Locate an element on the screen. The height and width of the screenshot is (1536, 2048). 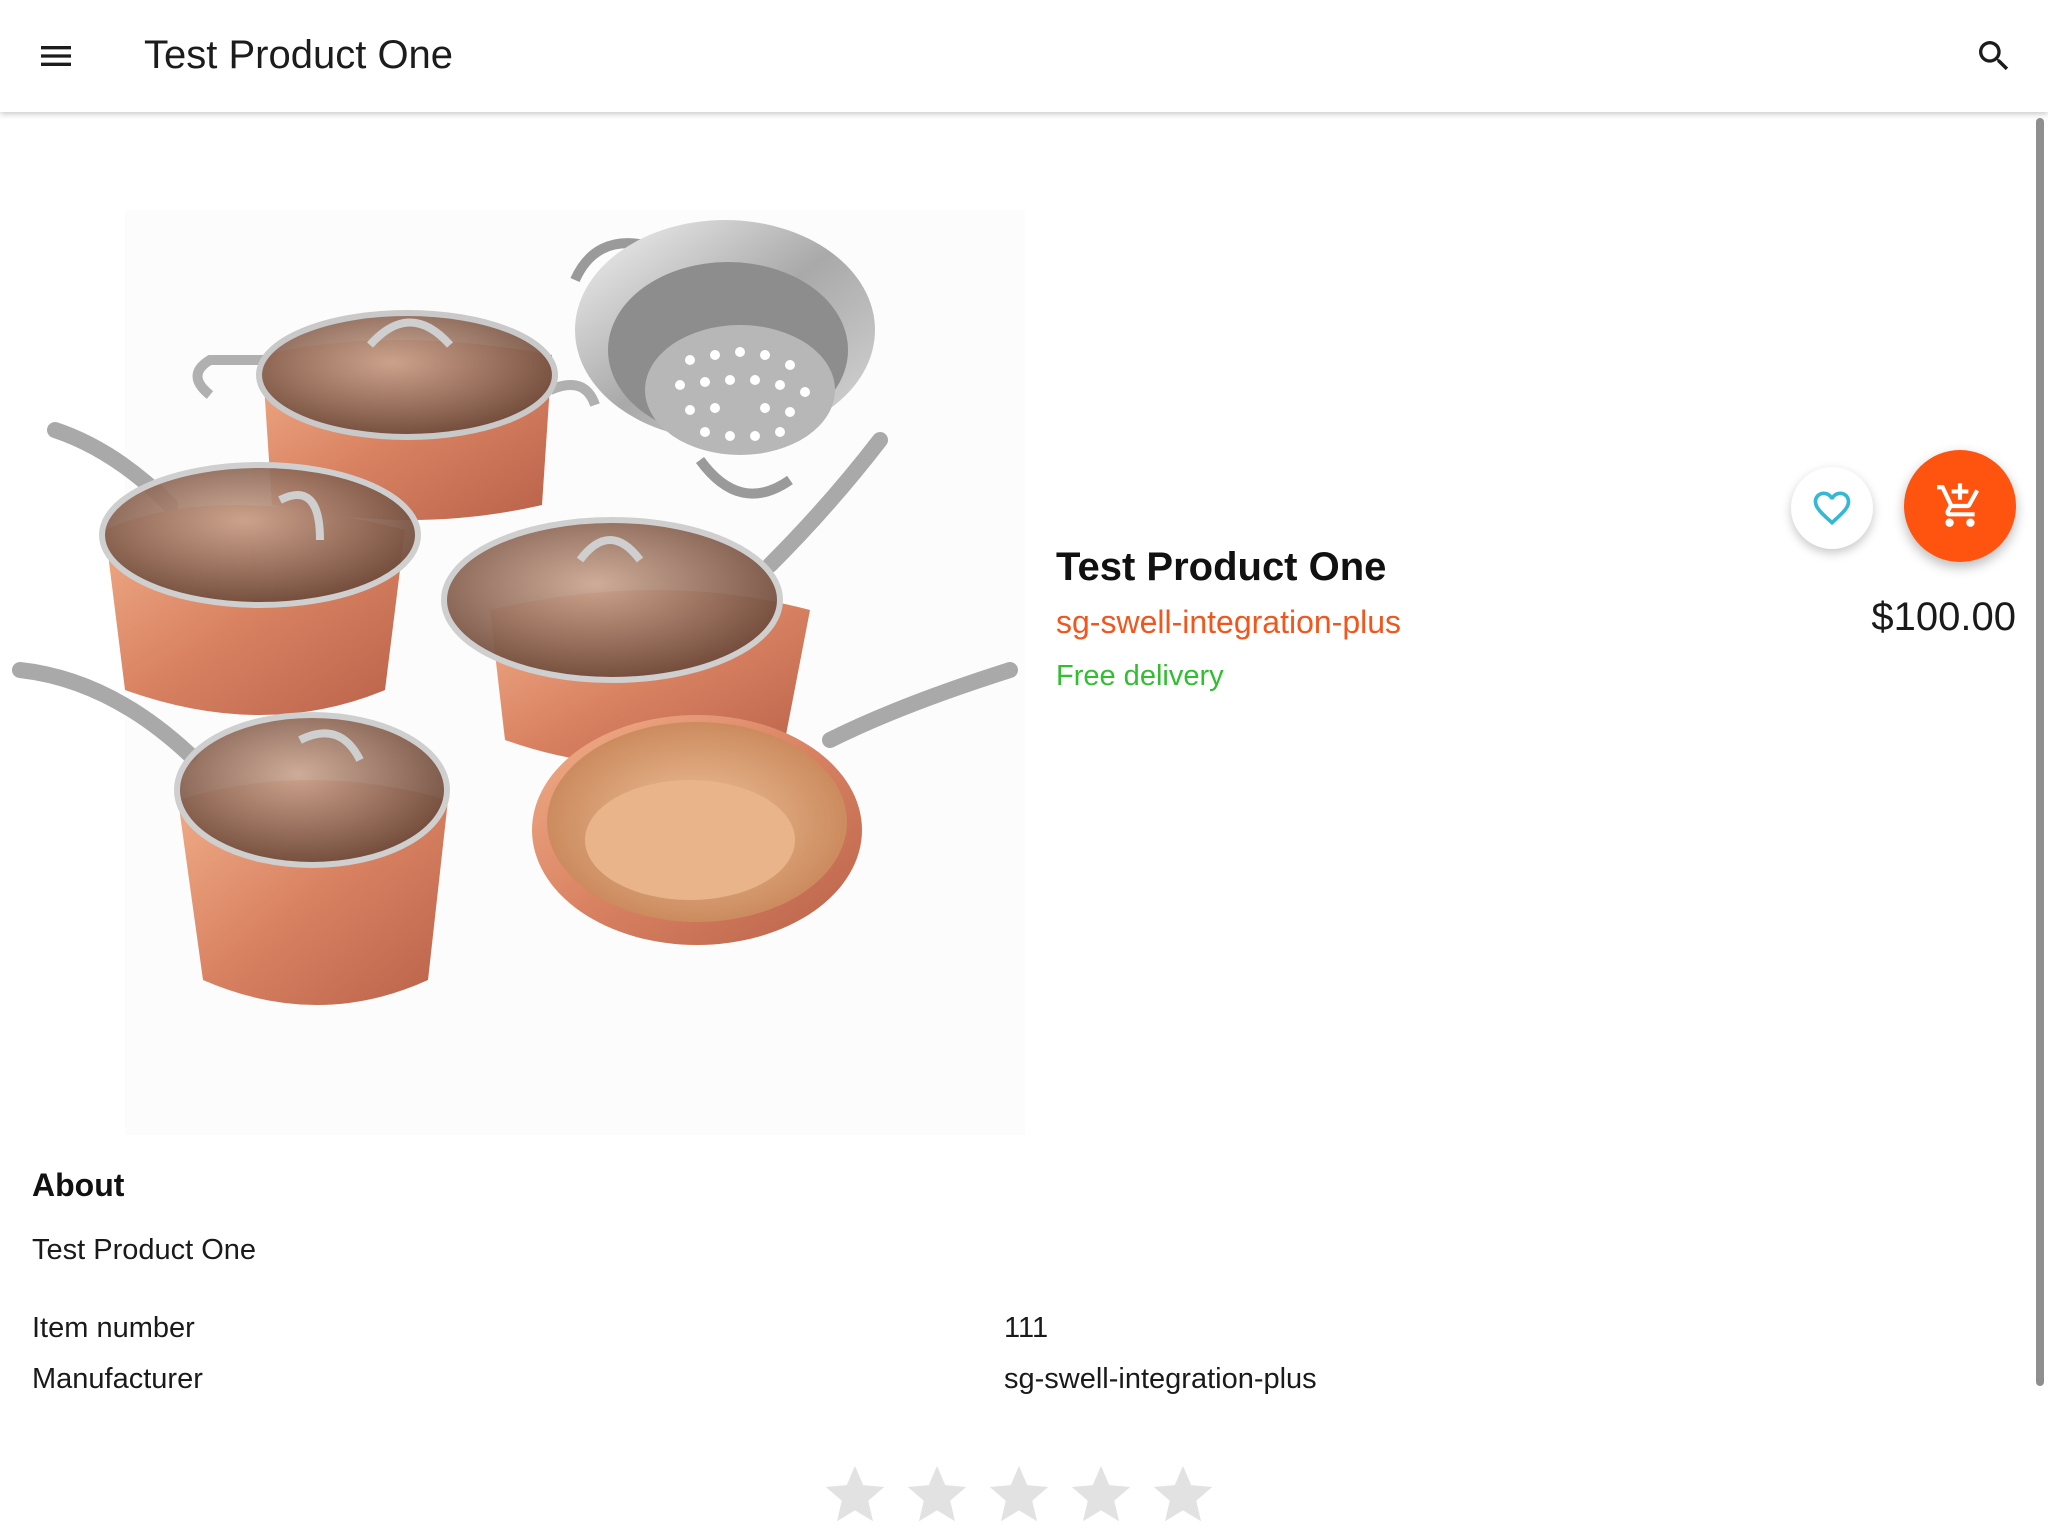
rating-stars is located at coordinates (1019, 1495).